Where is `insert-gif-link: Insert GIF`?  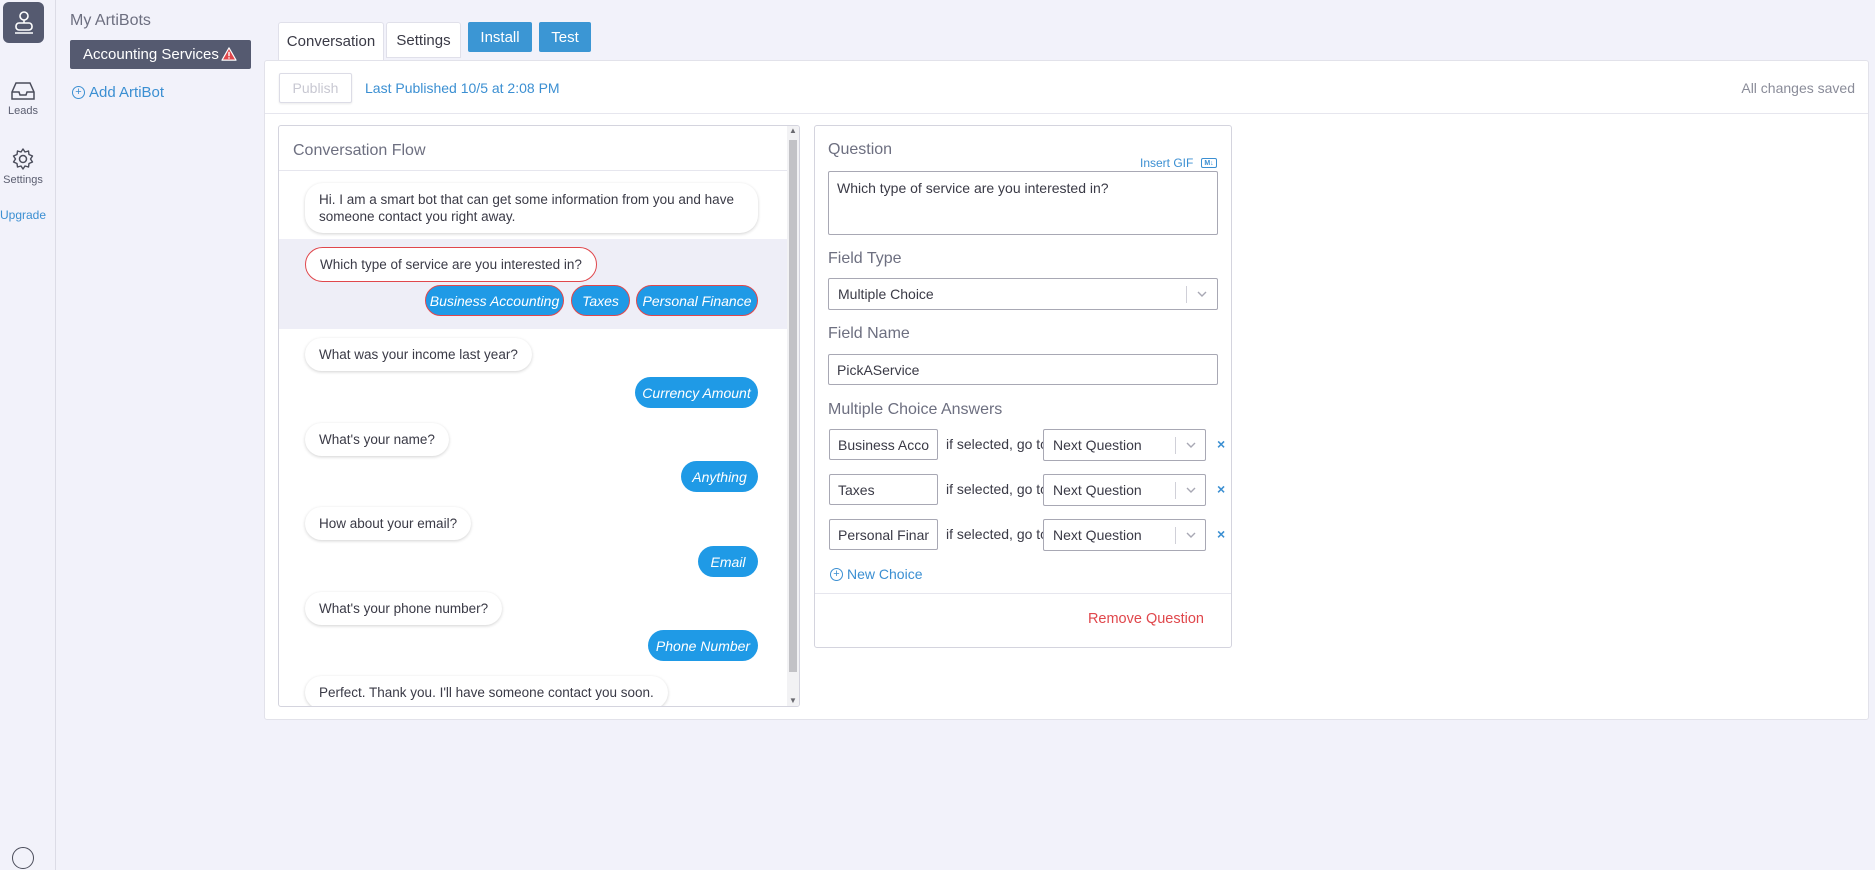 insert-gif-link: Insert GIF is located at coordinates (1166, 163).